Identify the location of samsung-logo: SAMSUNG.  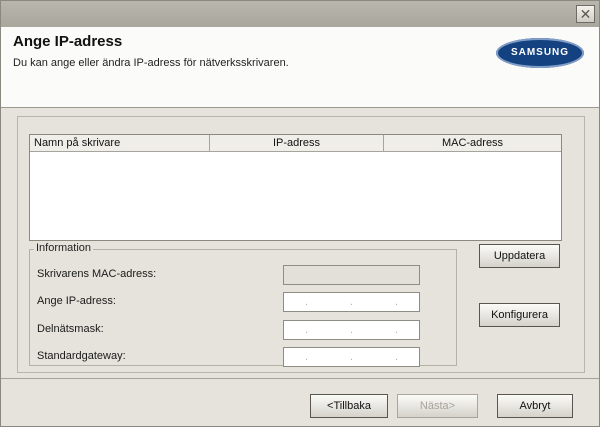
(540, 53).